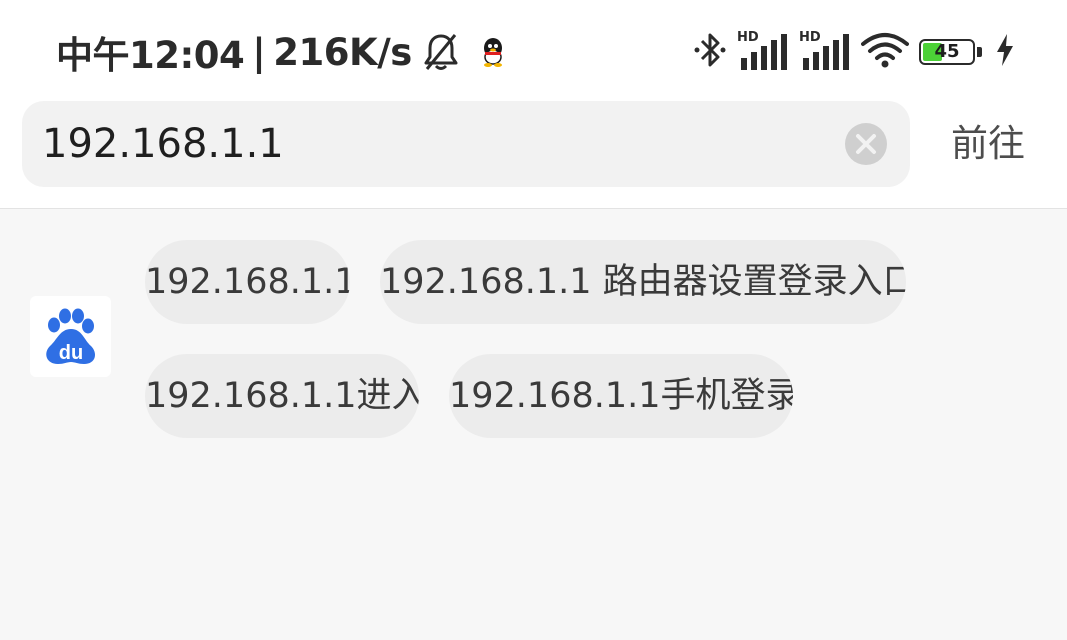  I want to click on status-bar-right: HD HD 45, so click(854, 52).